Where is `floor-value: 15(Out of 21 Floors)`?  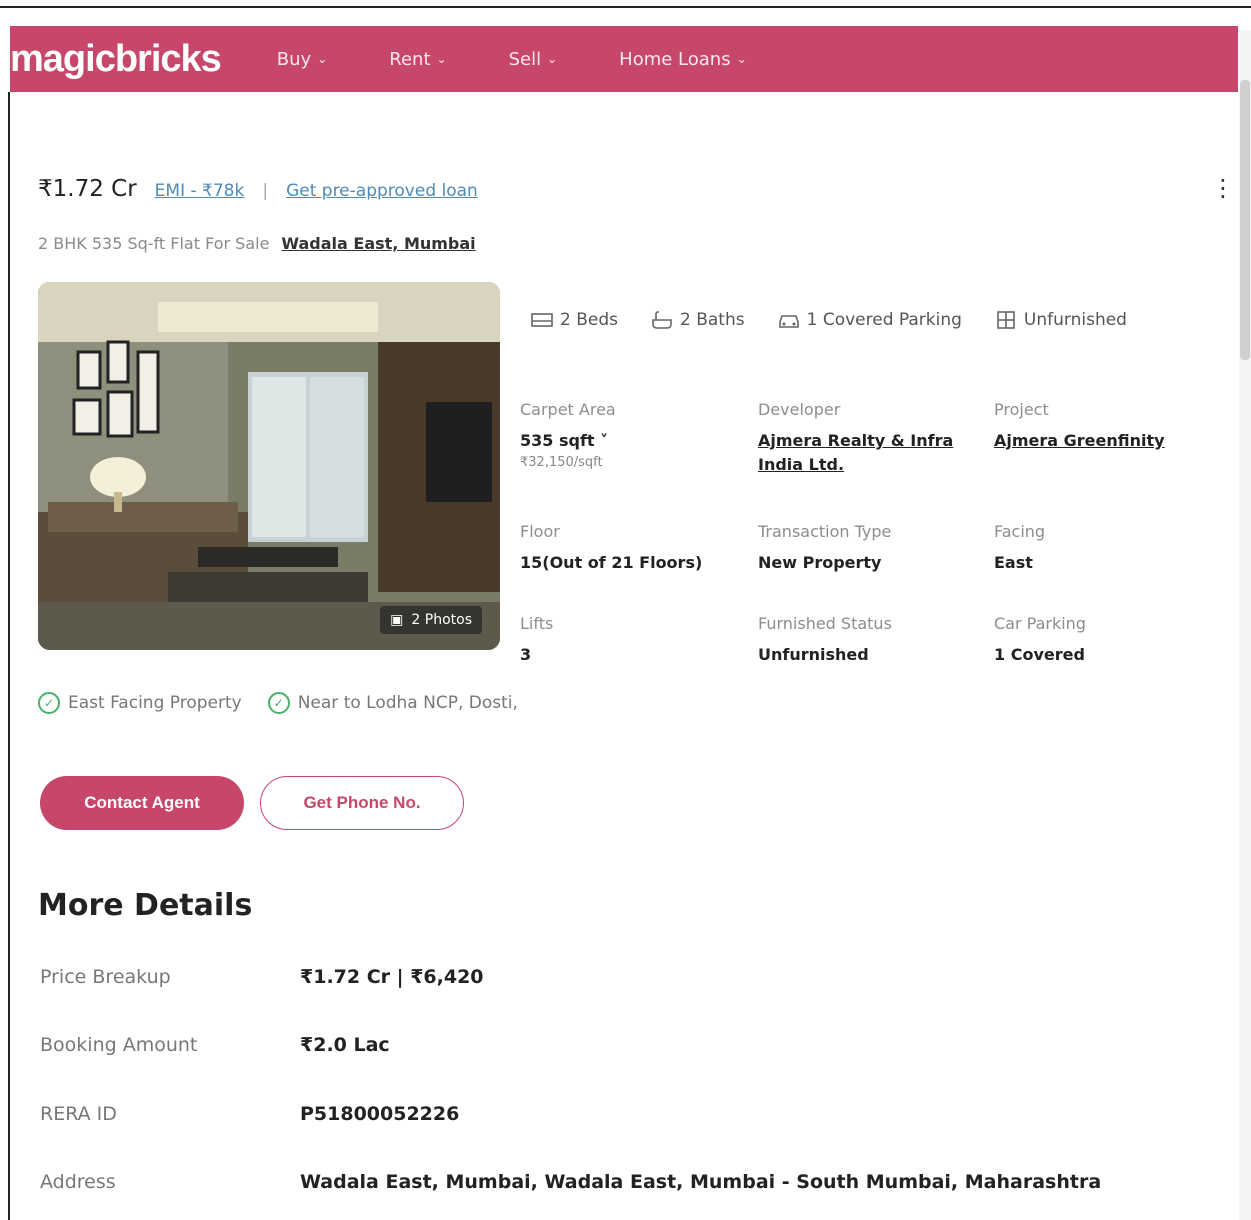
floor-value: 15(Out of 21 Floors) is located at coordinates (611, 562).